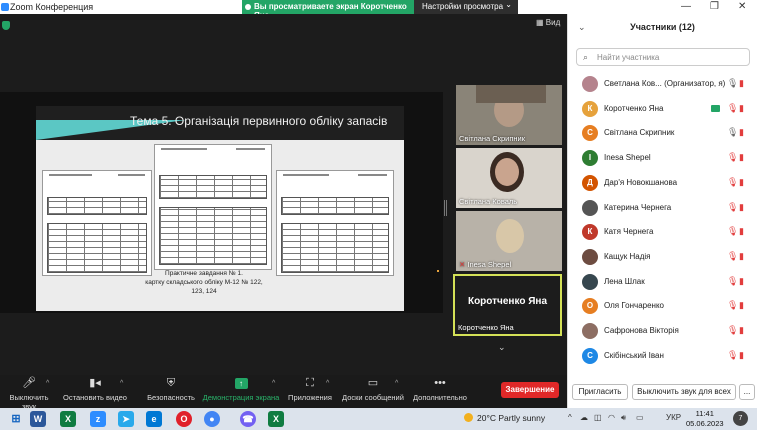 The height and width of the screenshot is (430, 757). I want to click on end-meeting-button: Завершение, so click(530, 390).